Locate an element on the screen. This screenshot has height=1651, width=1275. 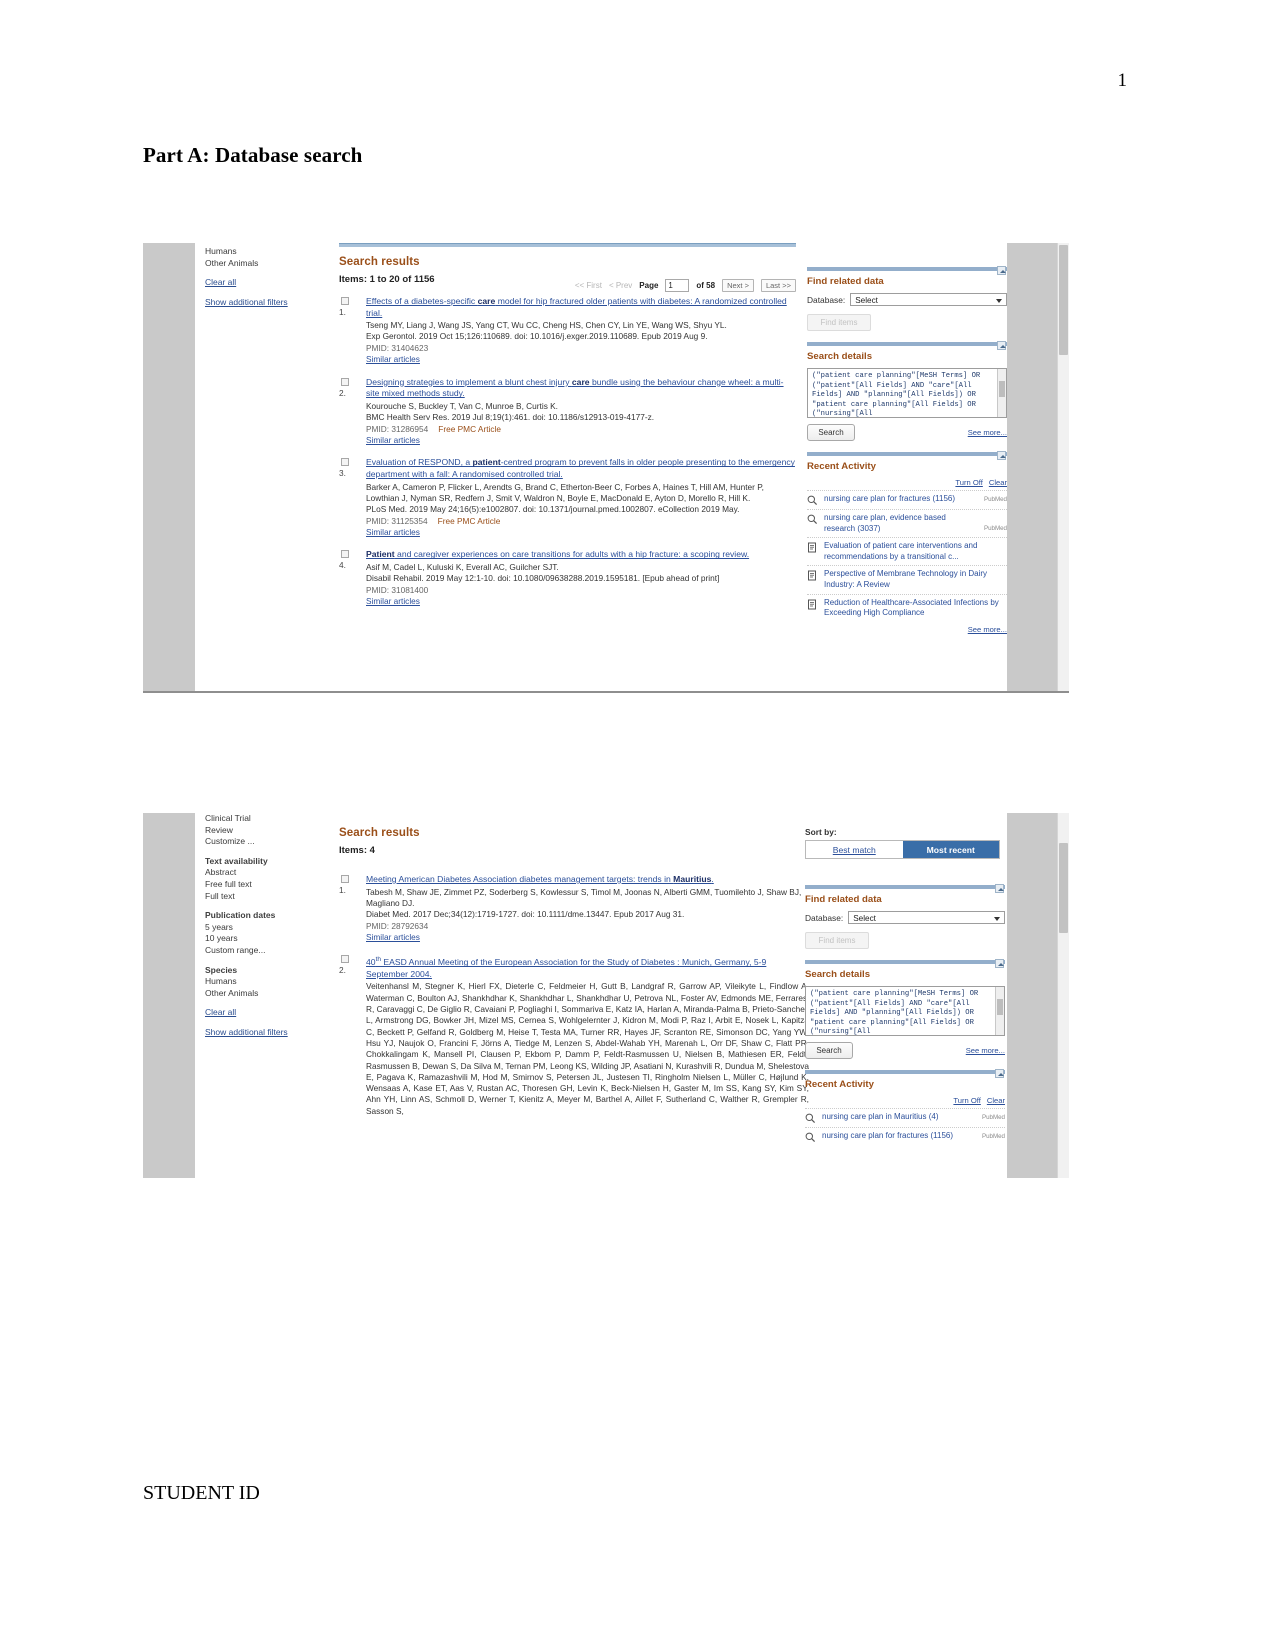
title-part: Effects of a diabetes-specific is located at coordinates (422, 301).